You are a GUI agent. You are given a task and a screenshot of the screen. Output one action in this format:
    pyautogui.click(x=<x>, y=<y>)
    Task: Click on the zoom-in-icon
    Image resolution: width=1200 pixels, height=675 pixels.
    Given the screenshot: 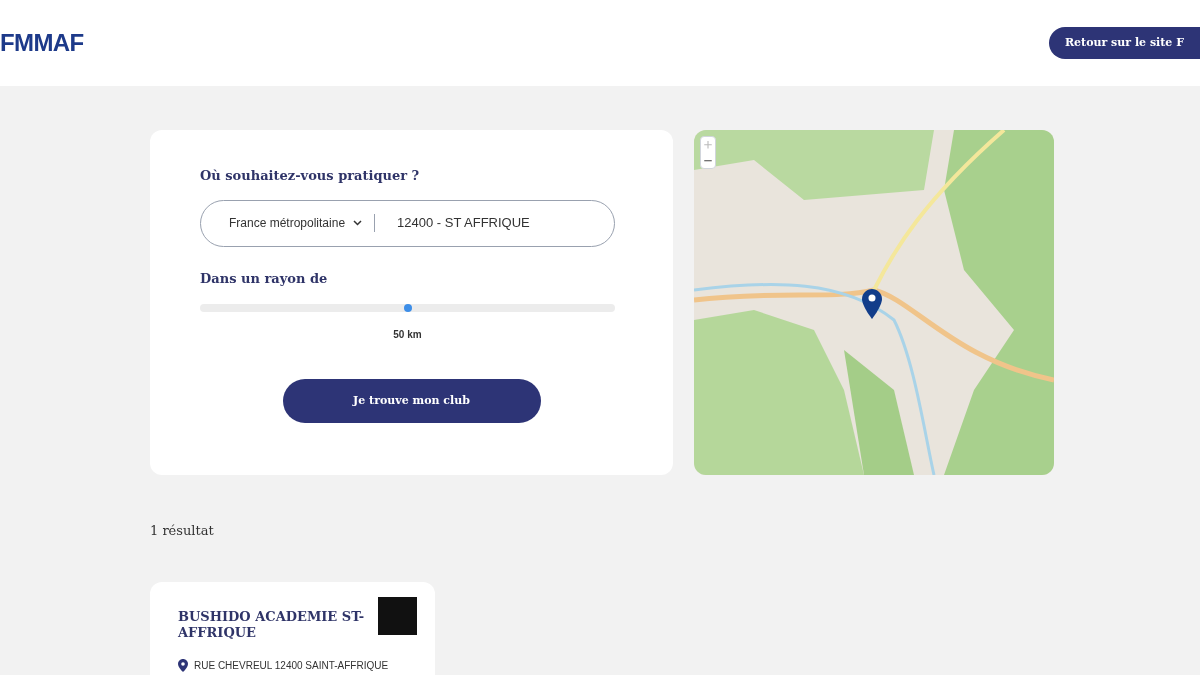 What is the action you would take?
    pyautogui.click(x=708, y=145)
    